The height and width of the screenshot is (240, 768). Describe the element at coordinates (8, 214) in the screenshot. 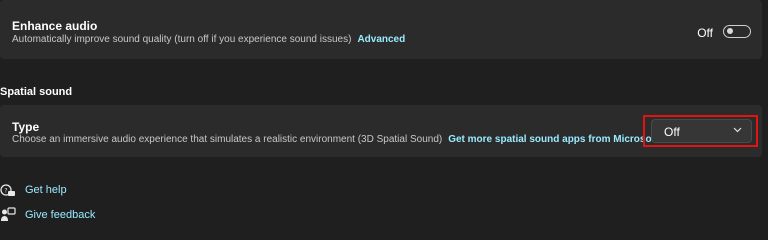

I see `feedback-icon` at that location.